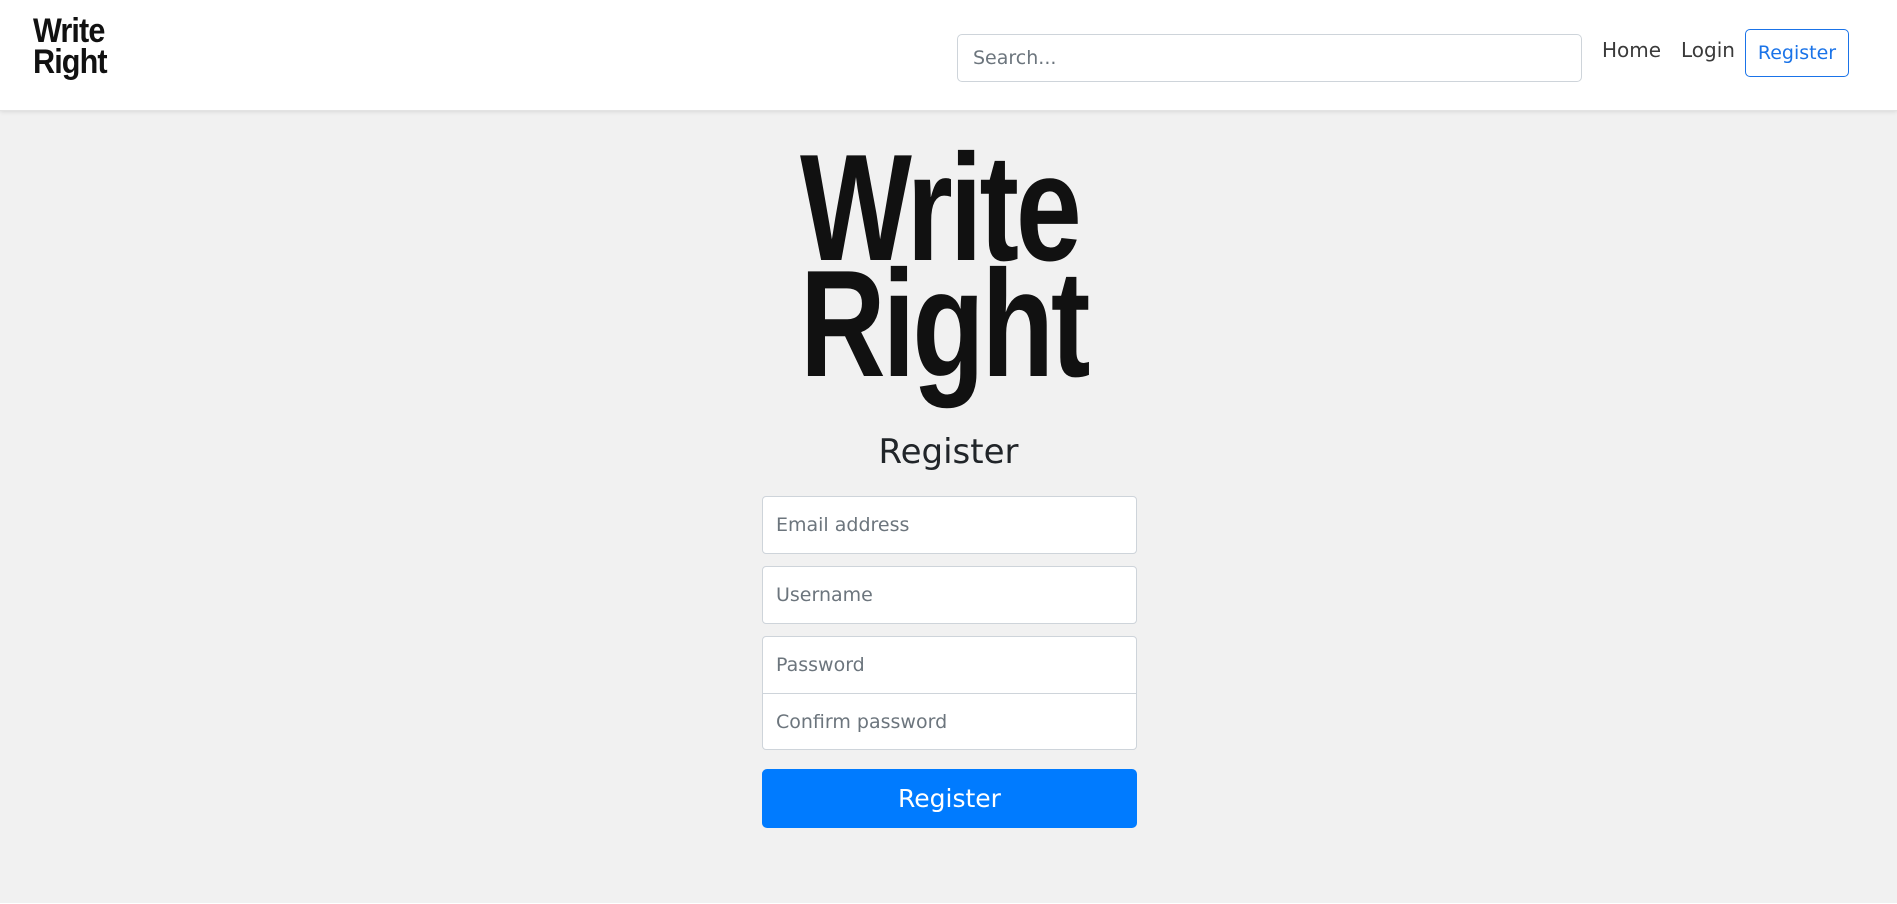  I want to click on nav-register-button: Register, so click(1797, 53).